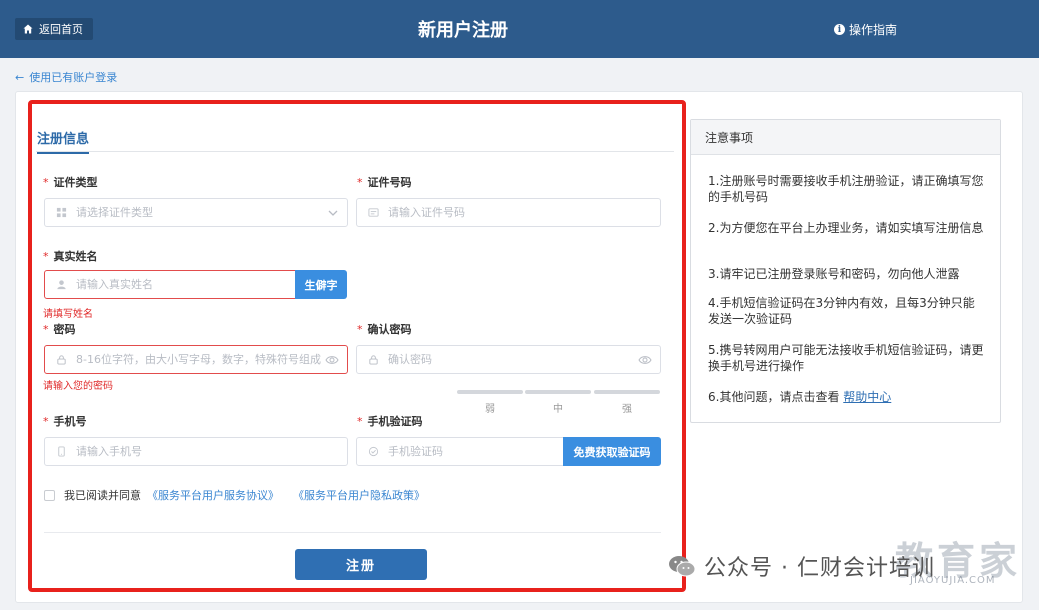 The image size is (1039, 610). I want to click on watermark: 公众号 · 仁财会计培训, so click(801, 566).